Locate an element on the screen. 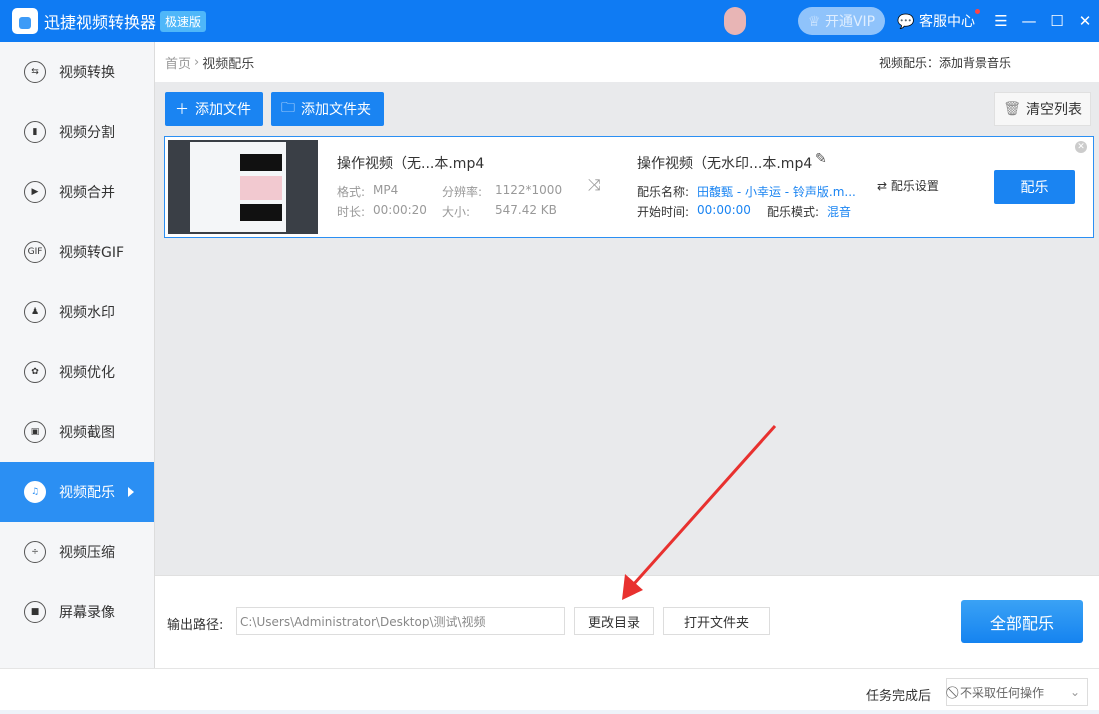 The image size is (1099, 714). clear-list-label: 清空列表 is located at coordinates (1054, 110).